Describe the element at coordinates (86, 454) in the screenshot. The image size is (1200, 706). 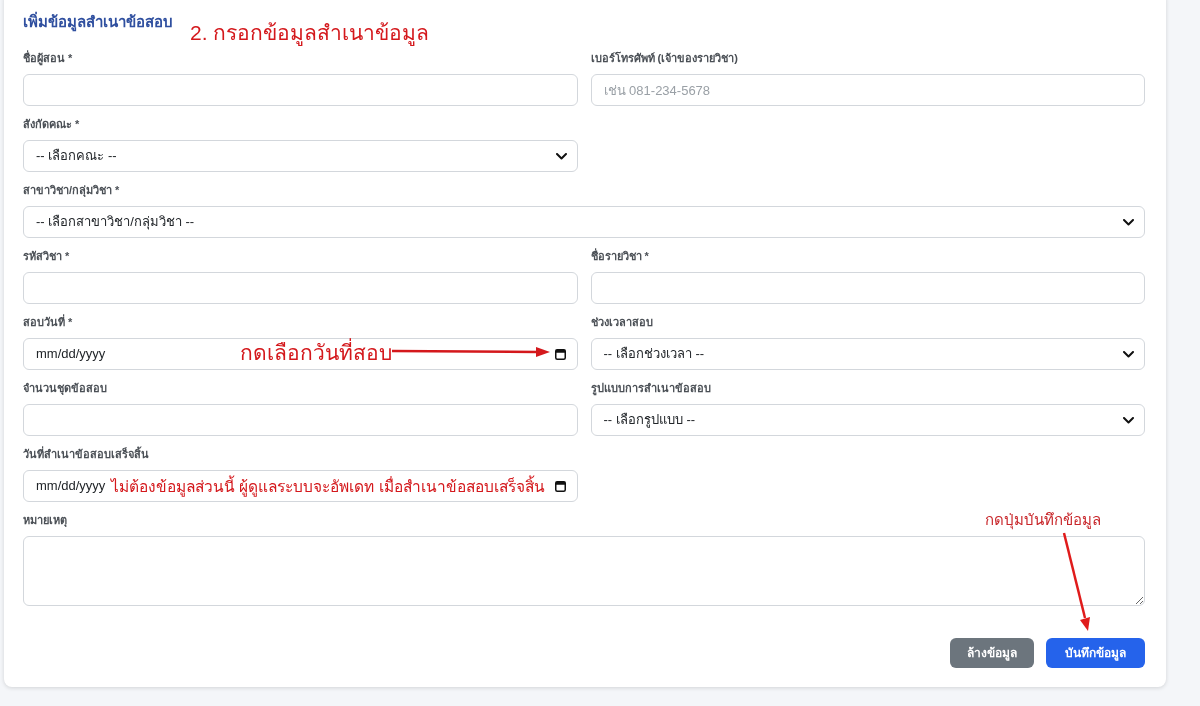
I see `field-label: วันที่สำเนาข้อสอบเสร็จสิ้น` at that location.